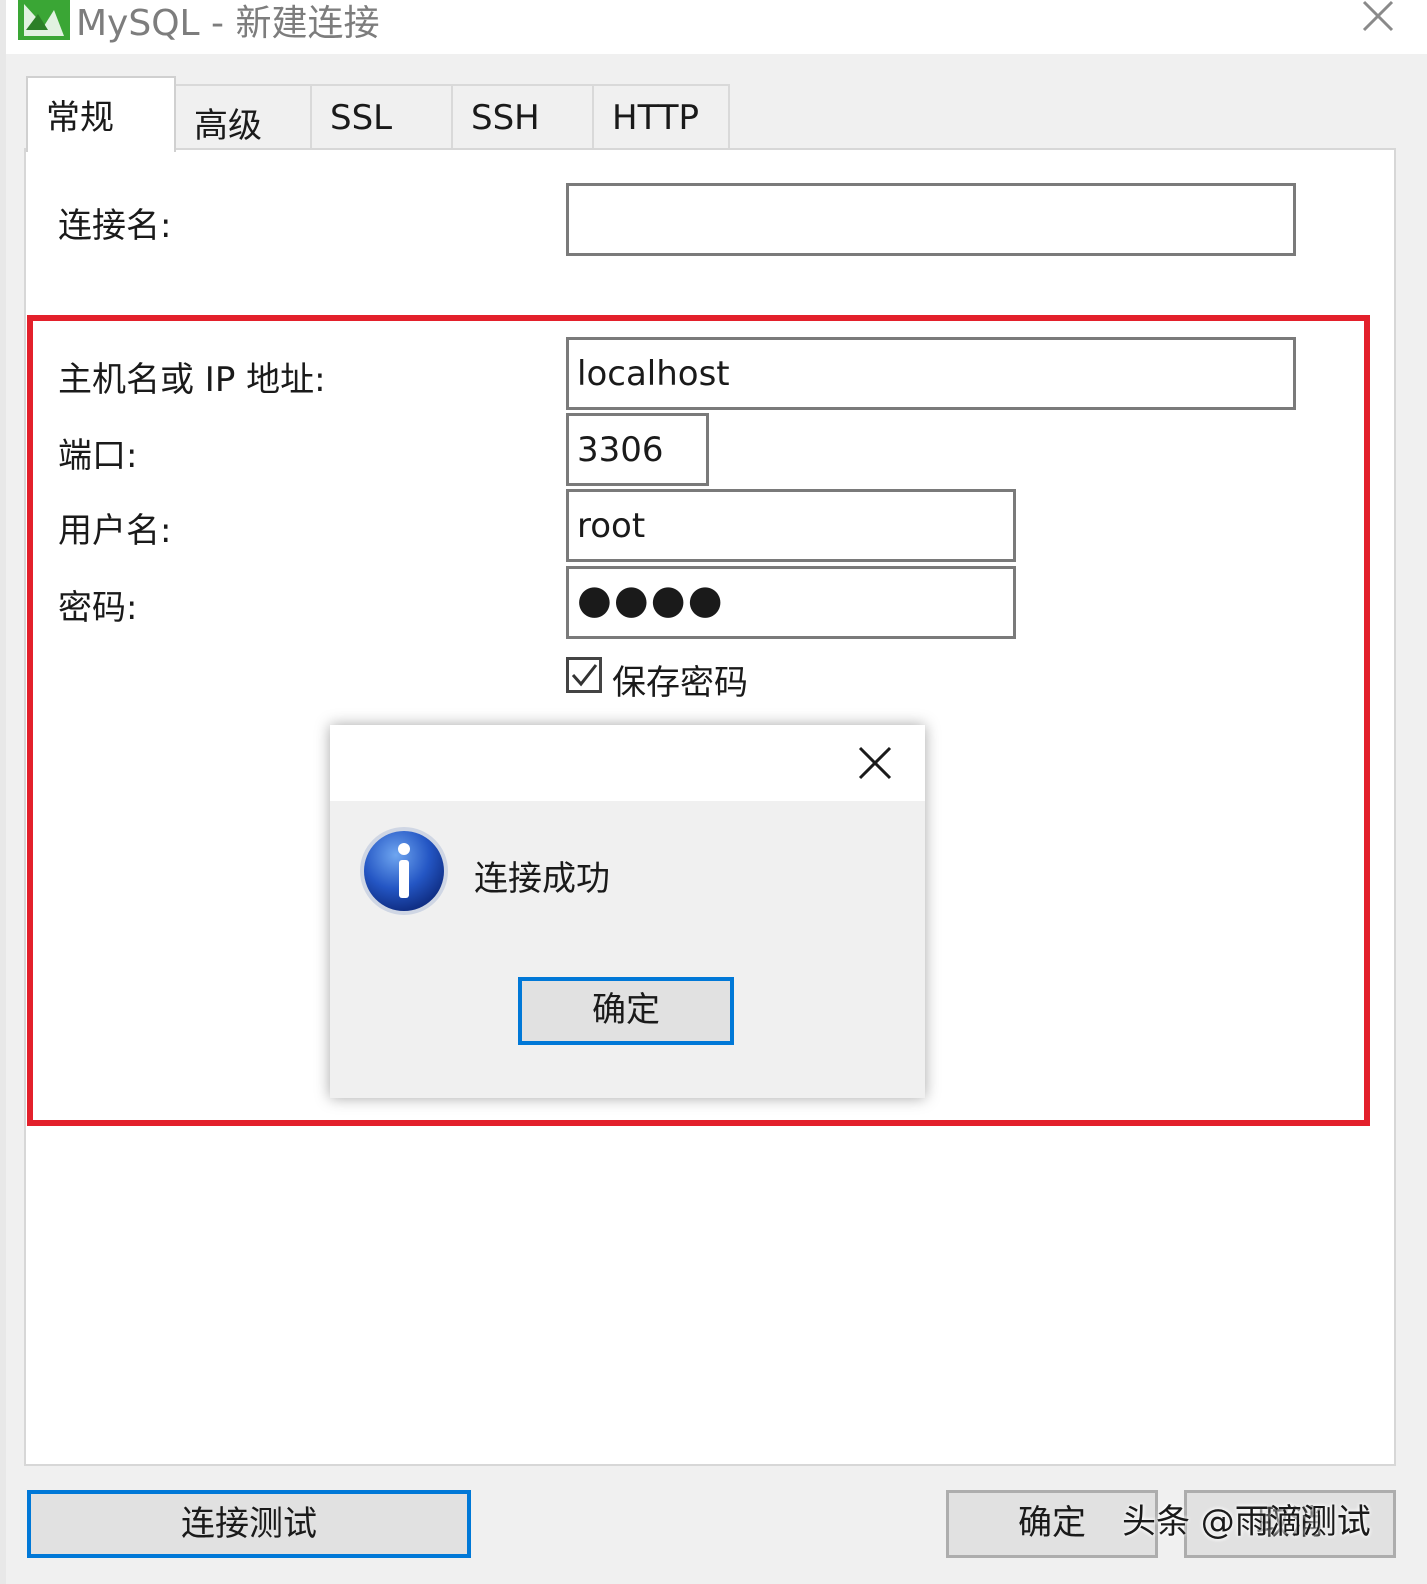 Image resolution: width=1427 pixels, height=1584 pixels. I want to click on dialog-title-bar, so click(627, 763).